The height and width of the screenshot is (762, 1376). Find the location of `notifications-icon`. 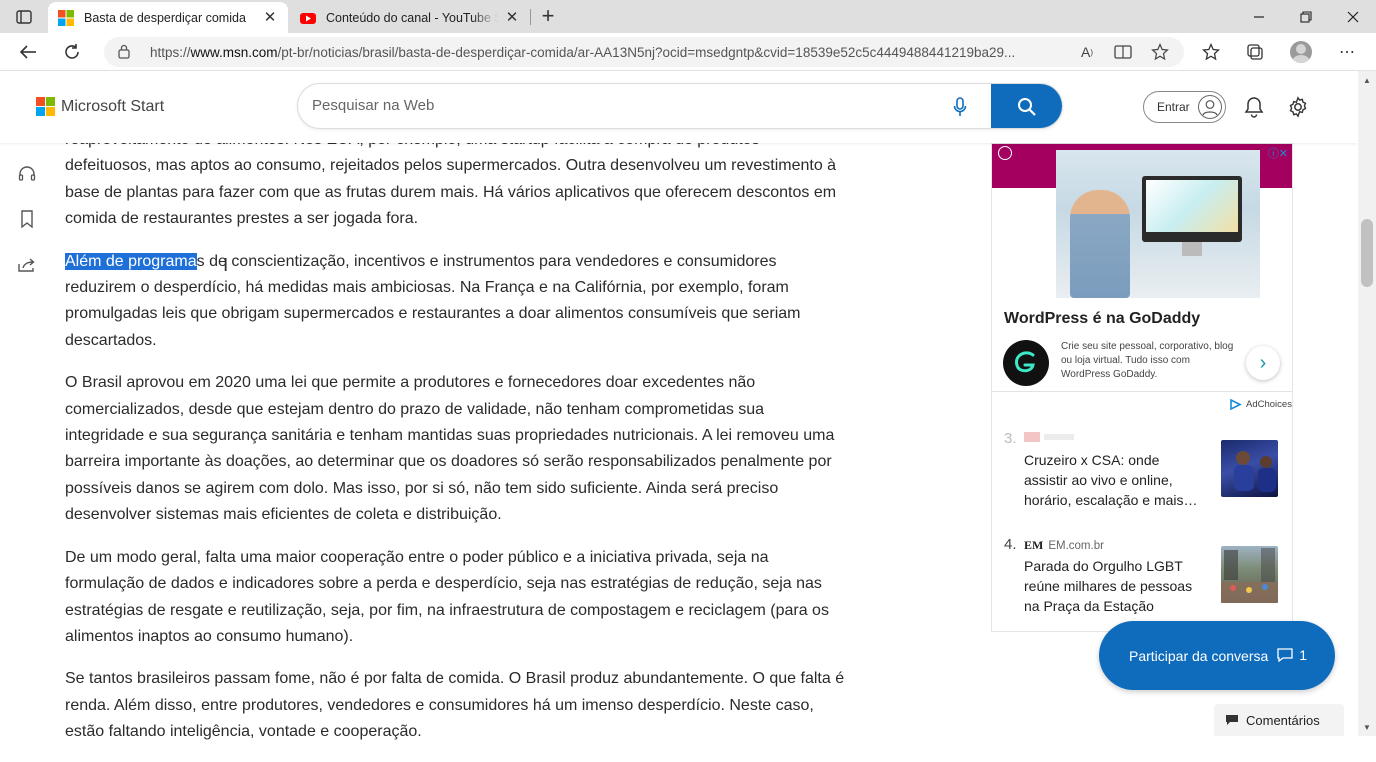

notifications-icon is located at coordinates (1254, 107).